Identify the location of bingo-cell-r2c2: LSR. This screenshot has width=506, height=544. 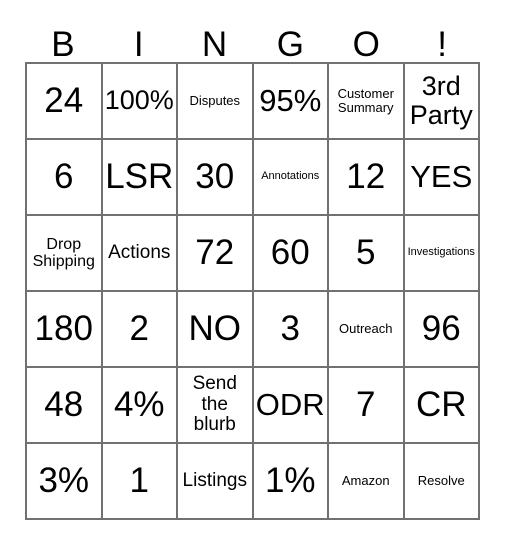
(140, 178).